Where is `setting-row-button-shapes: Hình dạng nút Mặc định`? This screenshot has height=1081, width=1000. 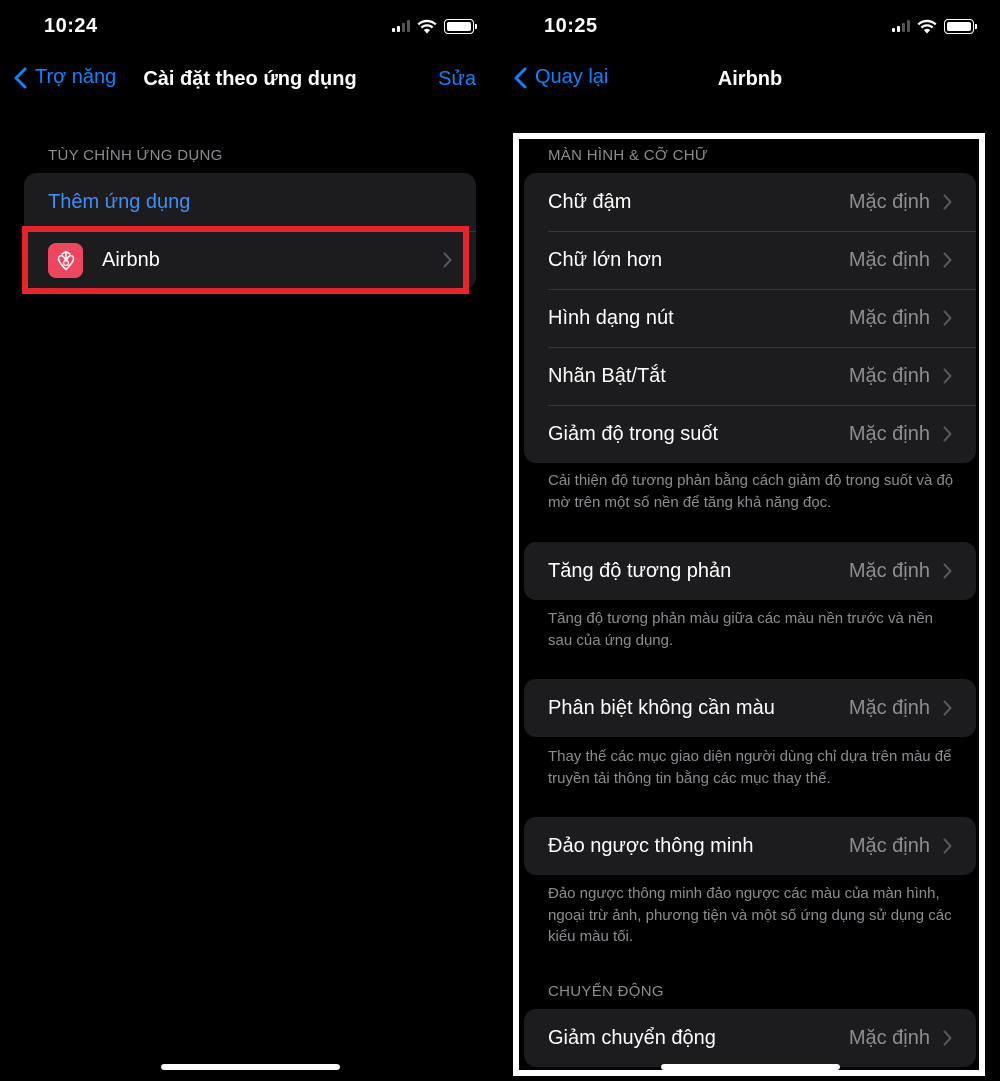
setting-row-button-shapes: Hình dạng nút Mặc định is located at coordinates (750, 318).